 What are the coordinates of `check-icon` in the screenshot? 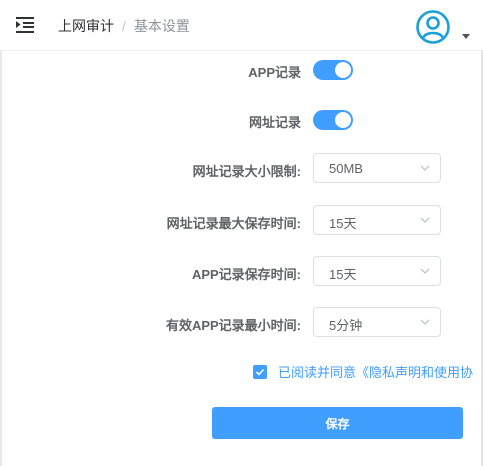 It's located at (260, 372).